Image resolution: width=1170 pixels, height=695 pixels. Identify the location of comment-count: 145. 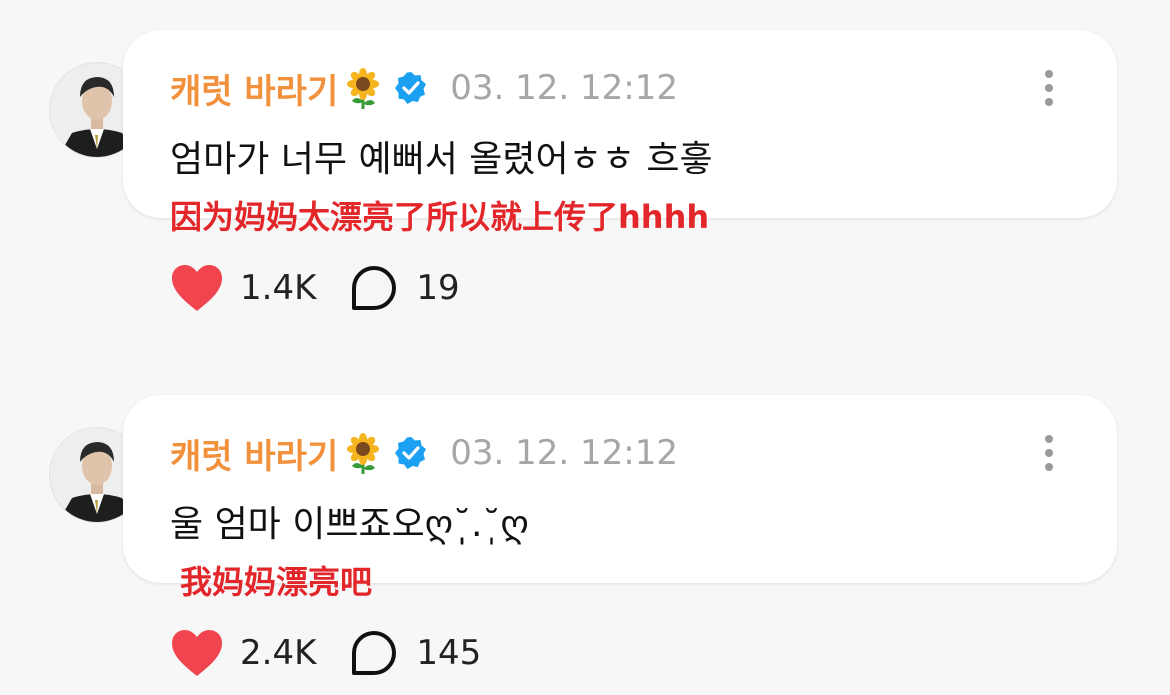
(449, 653).